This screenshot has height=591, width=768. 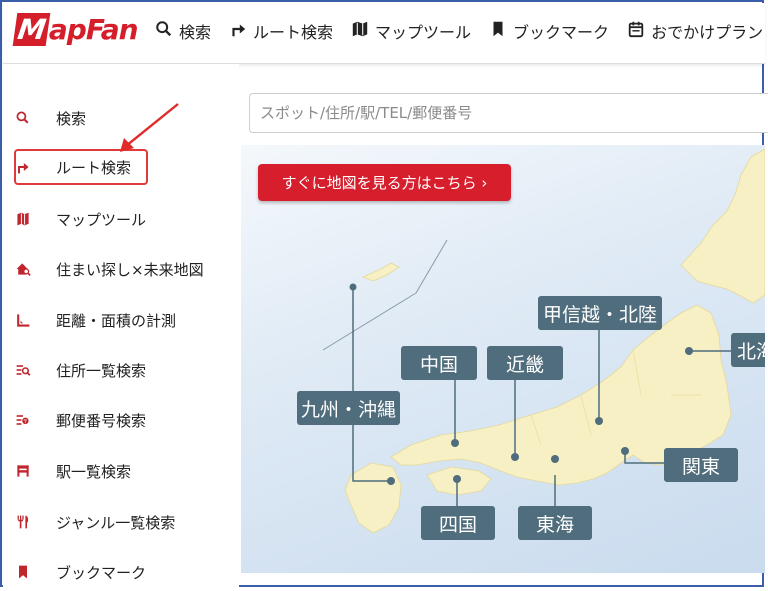 I want to click on sidebar-item-house-search: 住まい探し×未来地図, so click(x=109, y=269).